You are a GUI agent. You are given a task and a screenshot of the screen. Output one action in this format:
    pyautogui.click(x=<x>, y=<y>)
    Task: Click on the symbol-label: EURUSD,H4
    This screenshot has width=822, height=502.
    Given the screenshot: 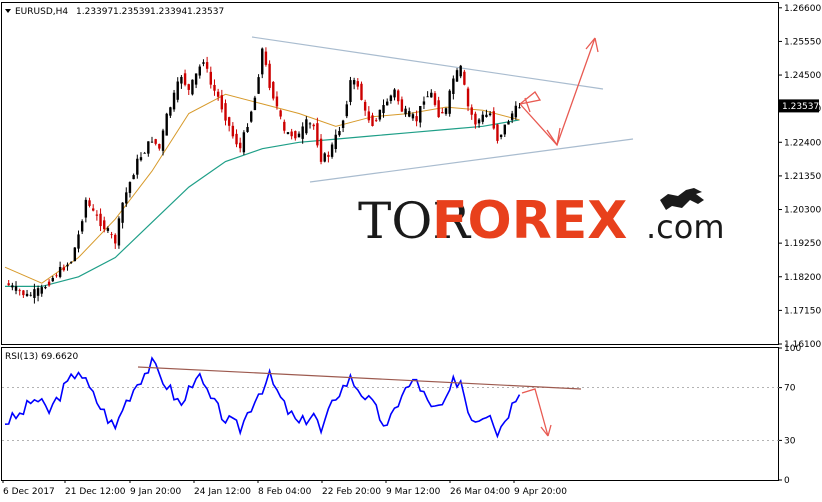 What is the action you would take?
    pyautogui.click(x=41, y=12)
    